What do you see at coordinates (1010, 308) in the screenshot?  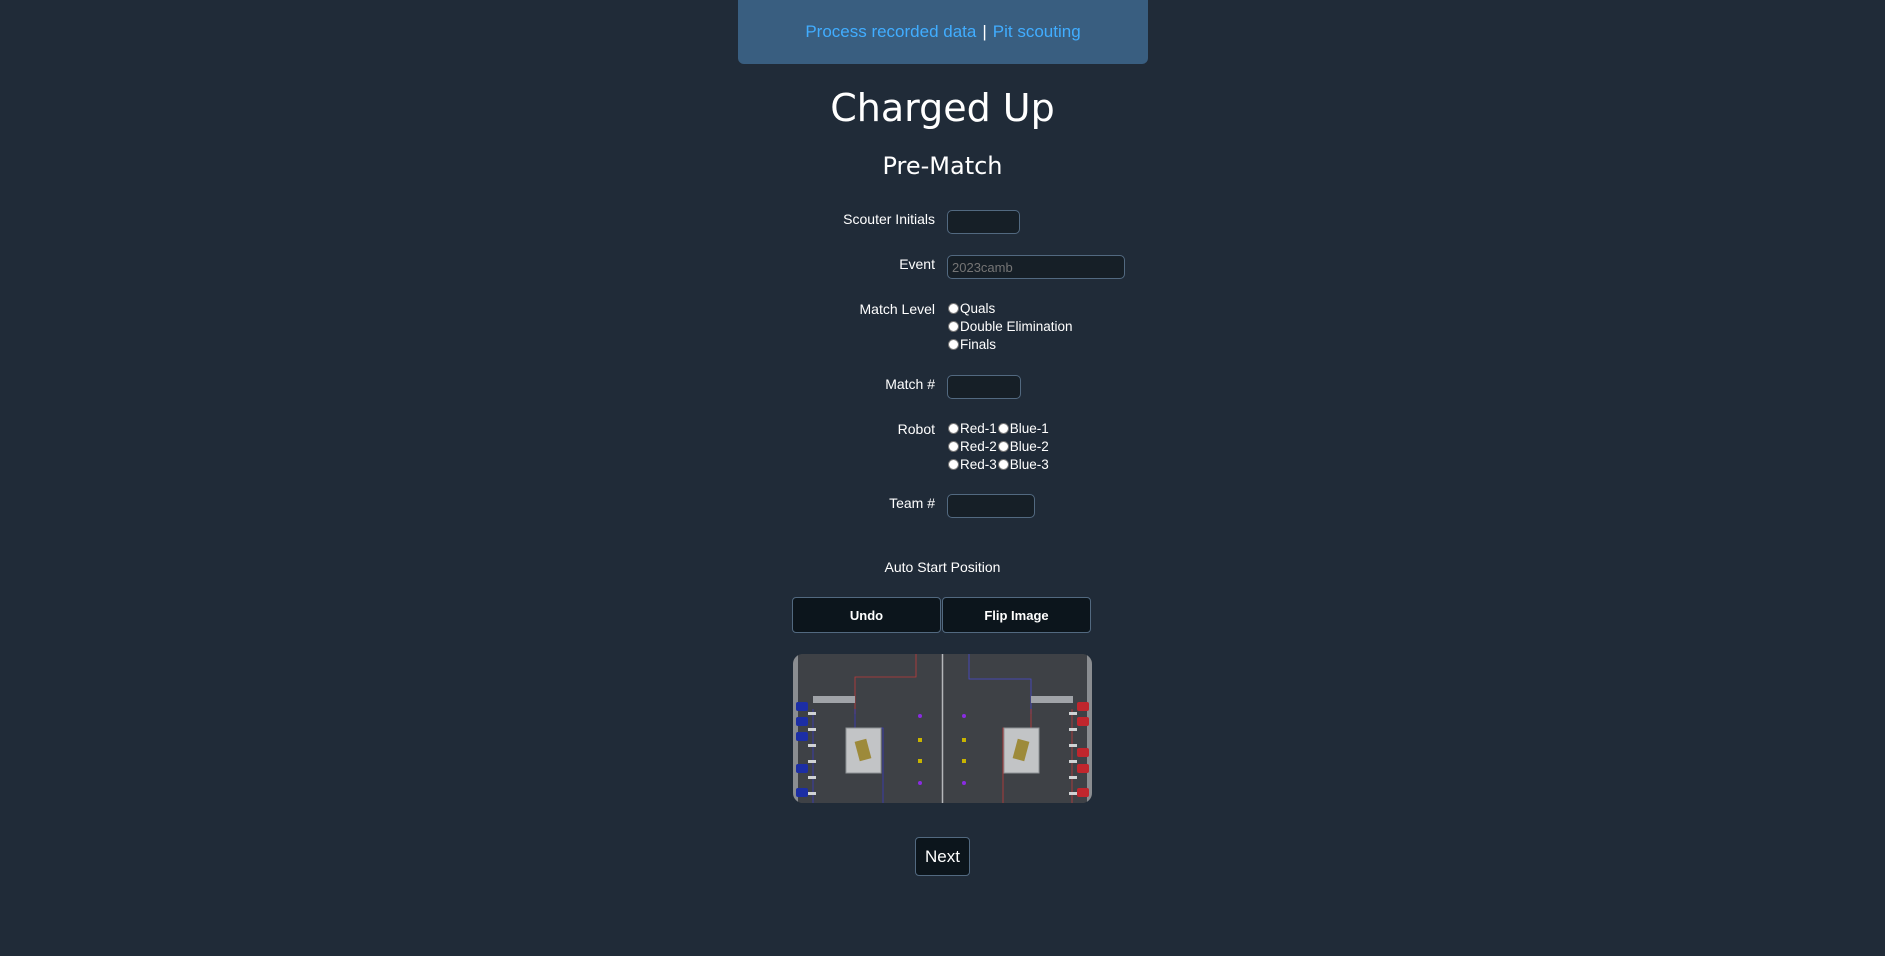 I see `match-level-option-quals: Quals` at bounding box center [1010, 308].